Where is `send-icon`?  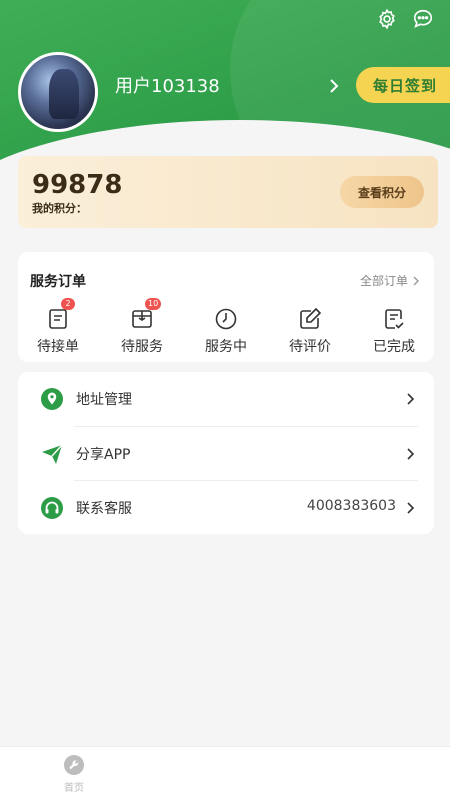 send-icon is located at coordinates (52, 454).